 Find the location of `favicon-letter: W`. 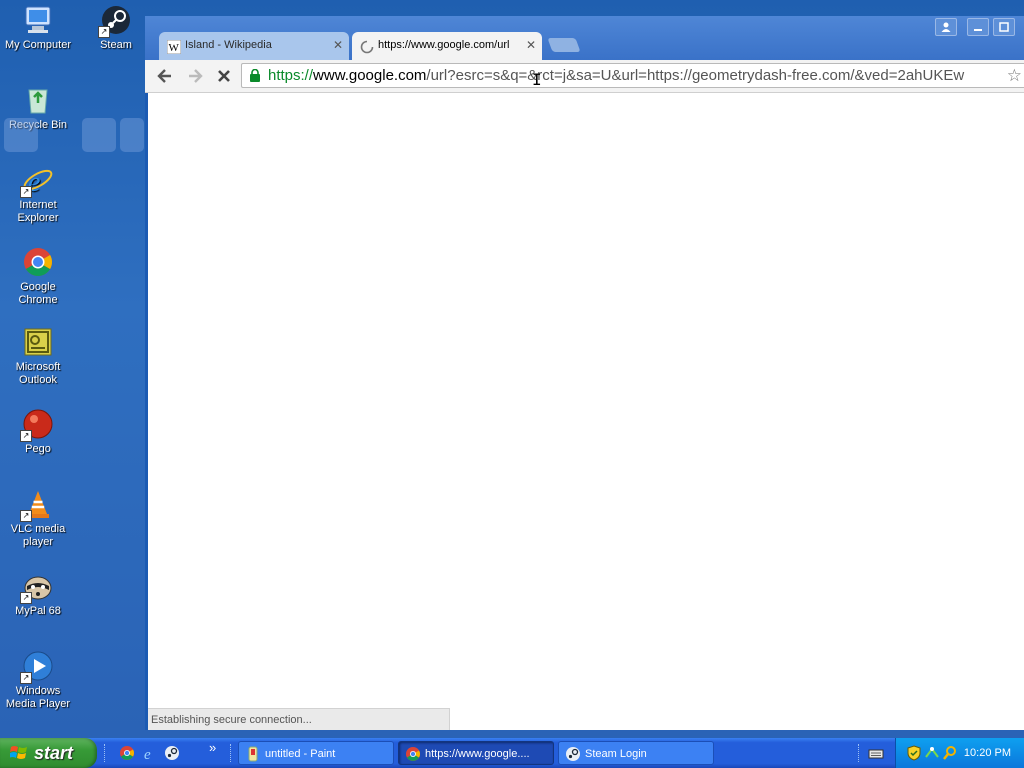

favicon-letter: W is located at coordinates (174, 48).